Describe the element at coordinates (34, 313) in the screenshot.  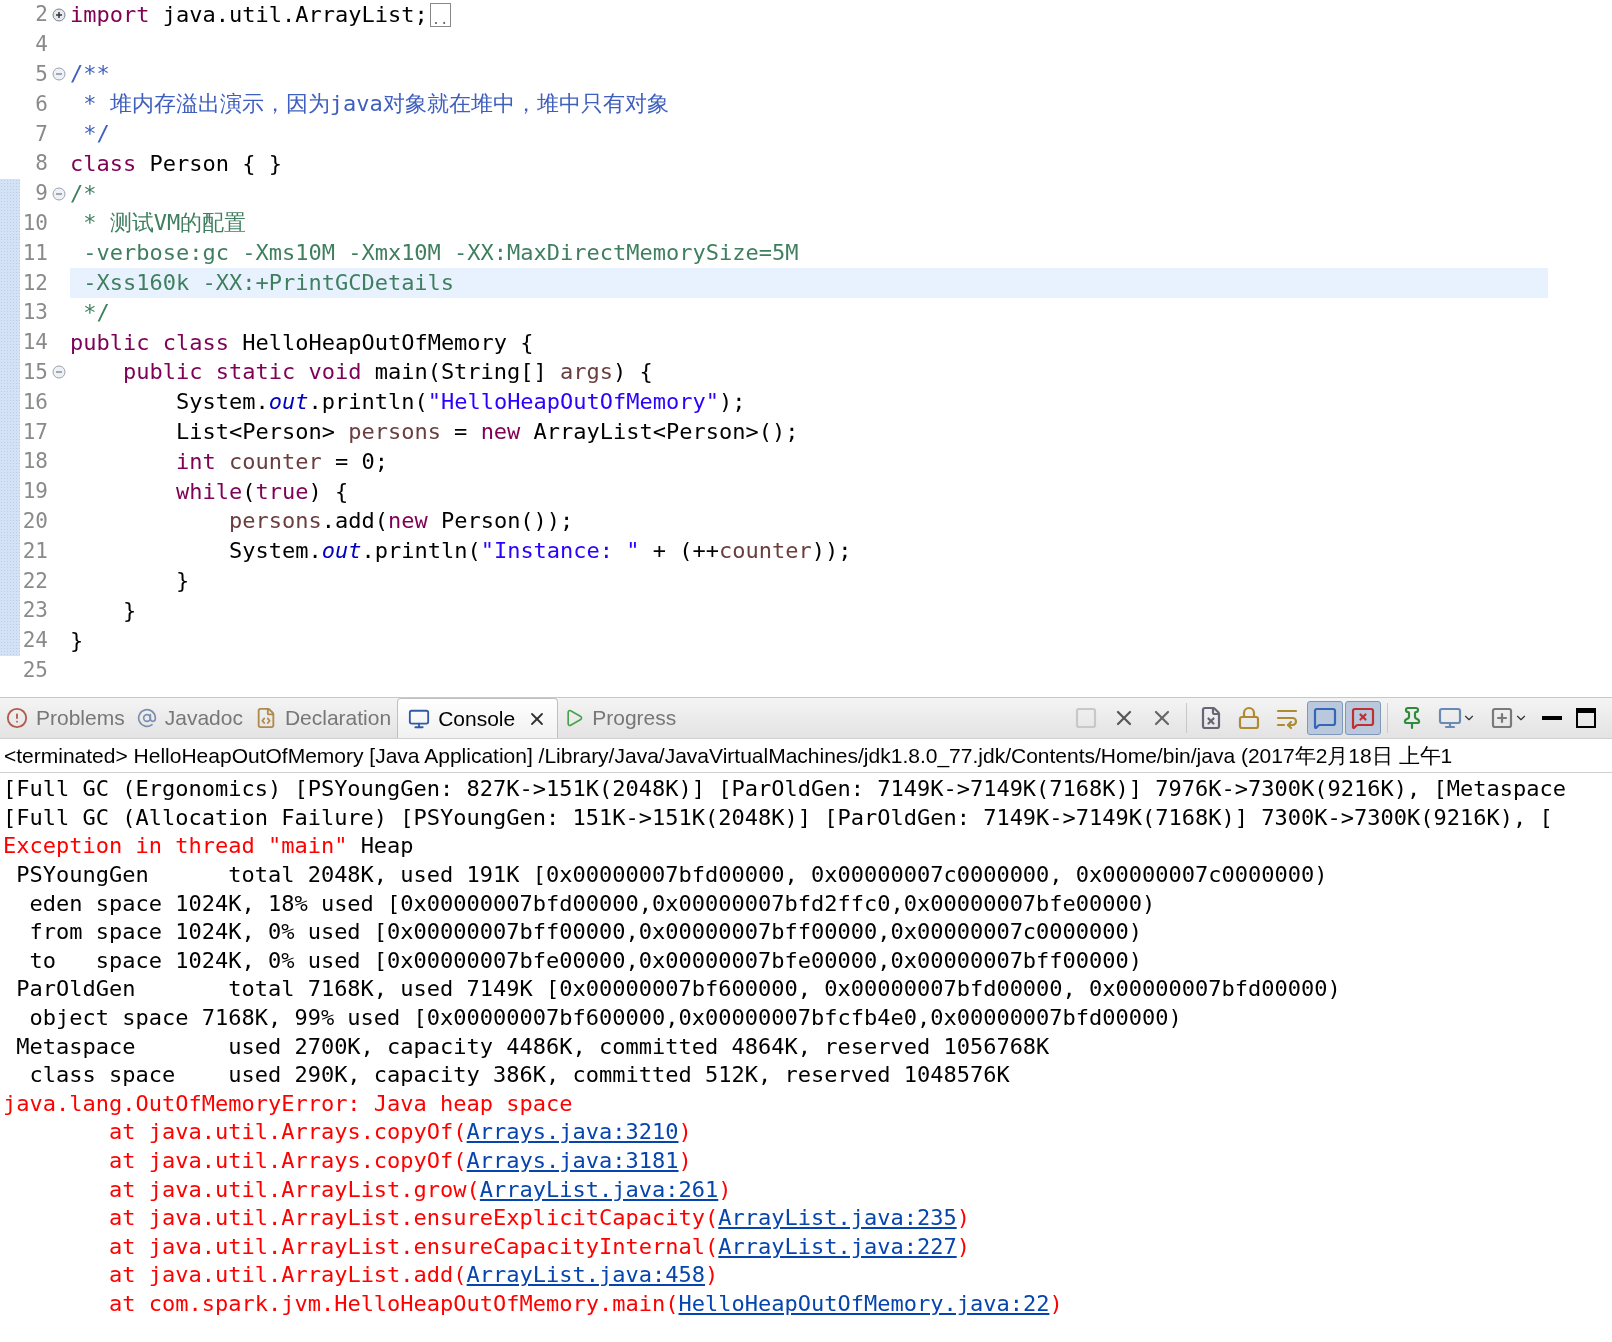
I see `line-number: 13` at that location.